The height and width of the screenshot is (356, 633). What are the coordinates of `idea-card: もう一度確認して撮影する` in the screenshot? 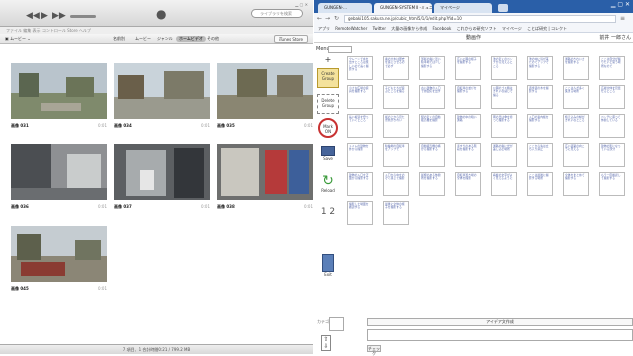 It's located at (612, 184).